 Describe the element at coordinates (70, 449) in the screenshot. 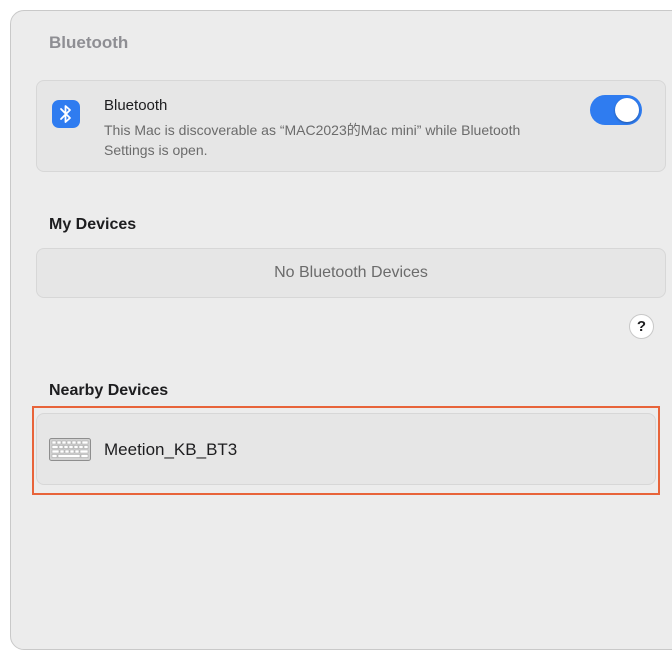

I see `keyboard-icon` at that location.